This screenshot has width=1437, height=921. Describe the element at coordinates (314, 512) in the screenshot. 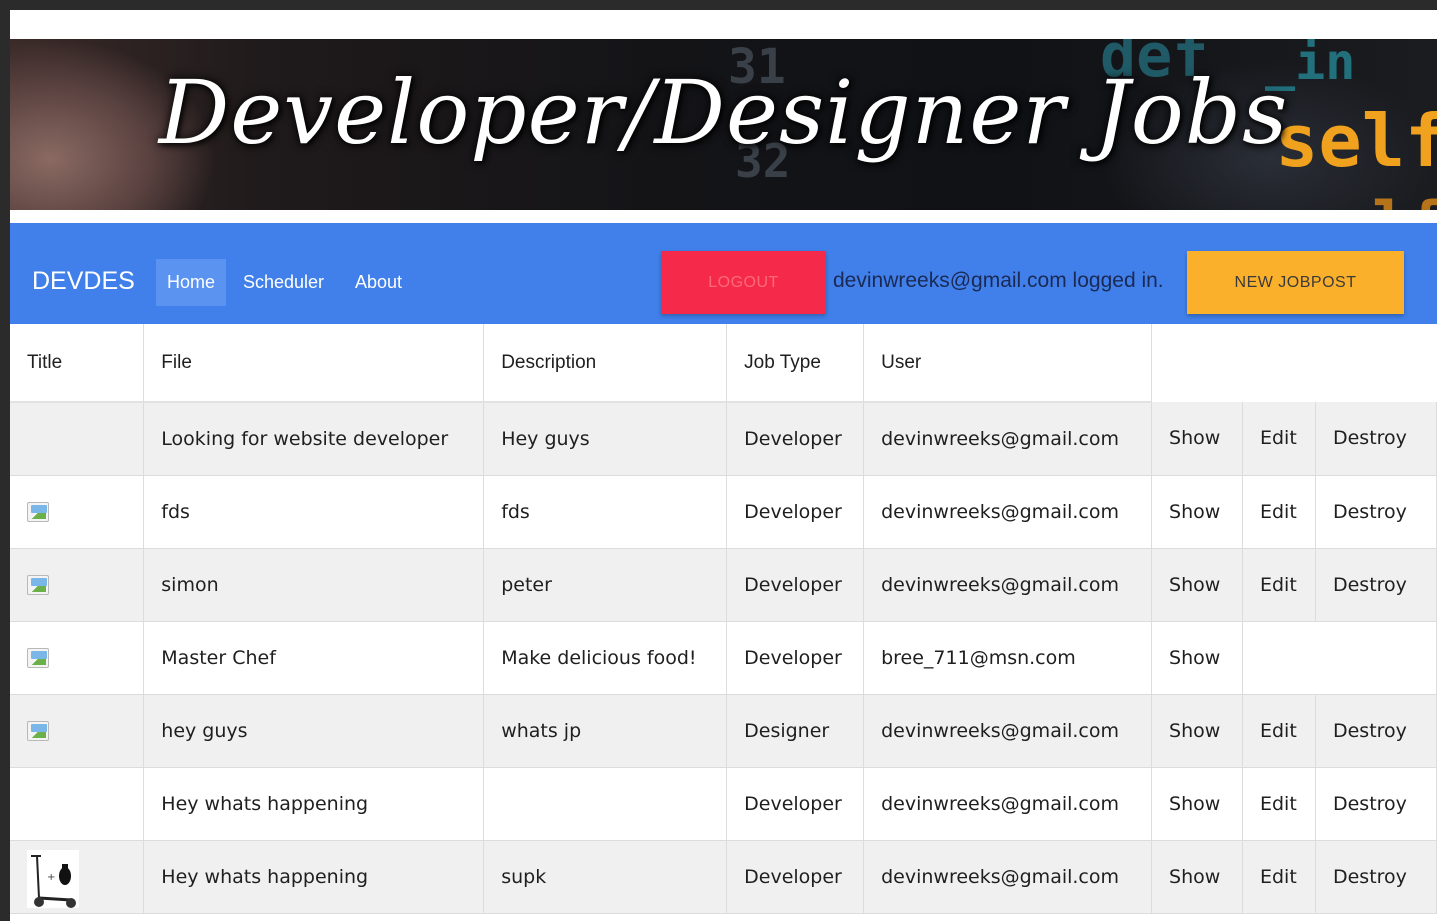

I see `file-cell: fds` at that location.